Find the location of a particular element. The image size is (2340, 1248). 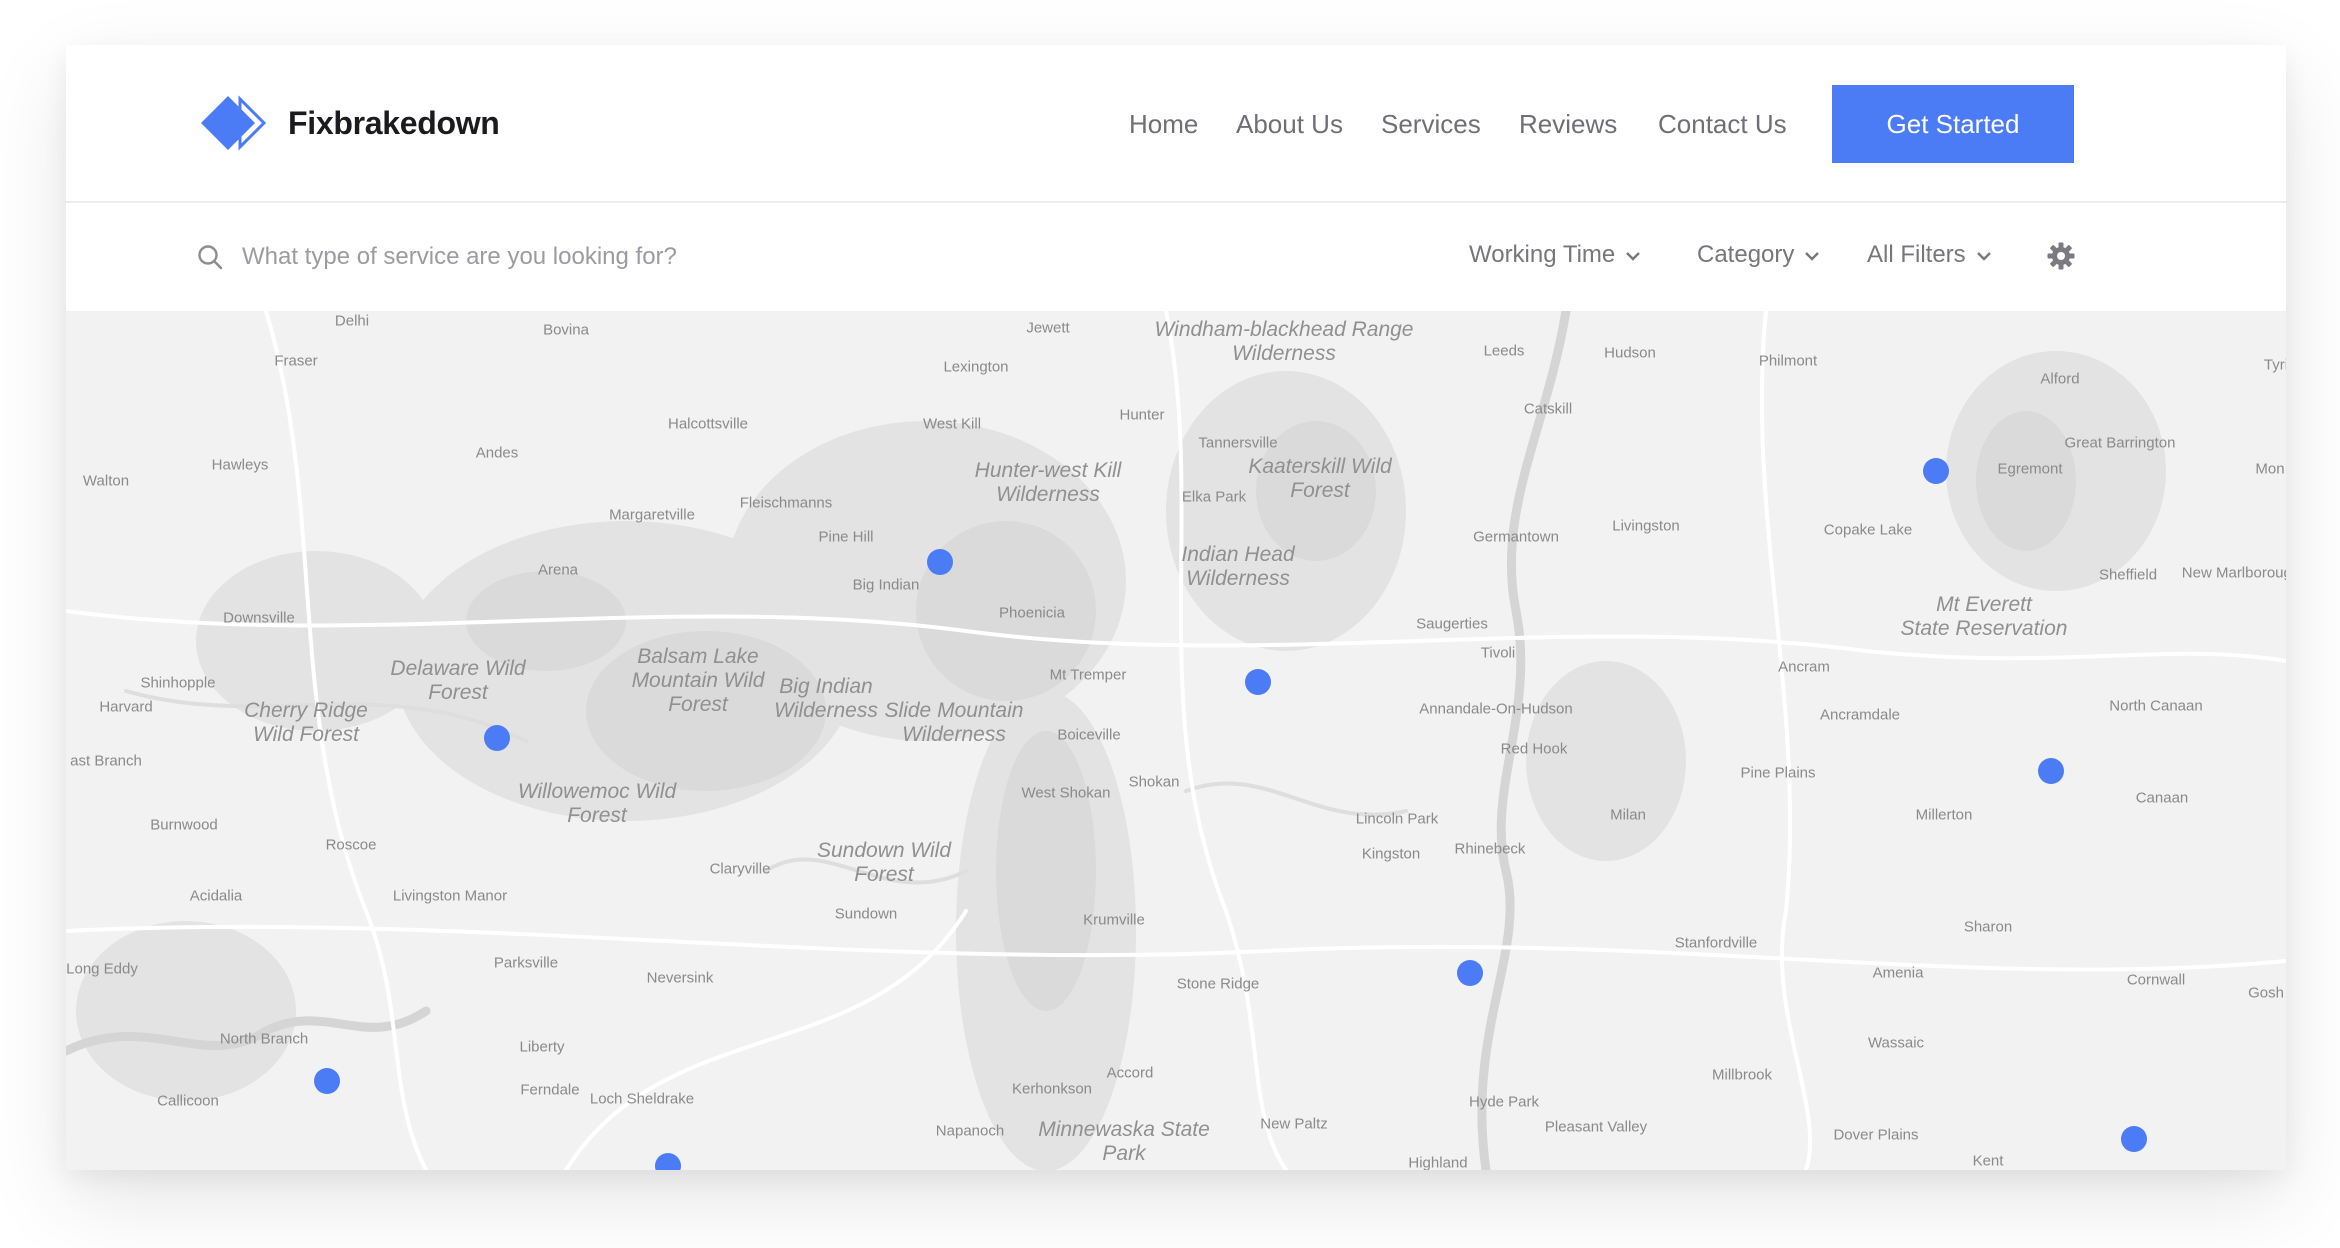

search-input is located at coordinates (552, 257).